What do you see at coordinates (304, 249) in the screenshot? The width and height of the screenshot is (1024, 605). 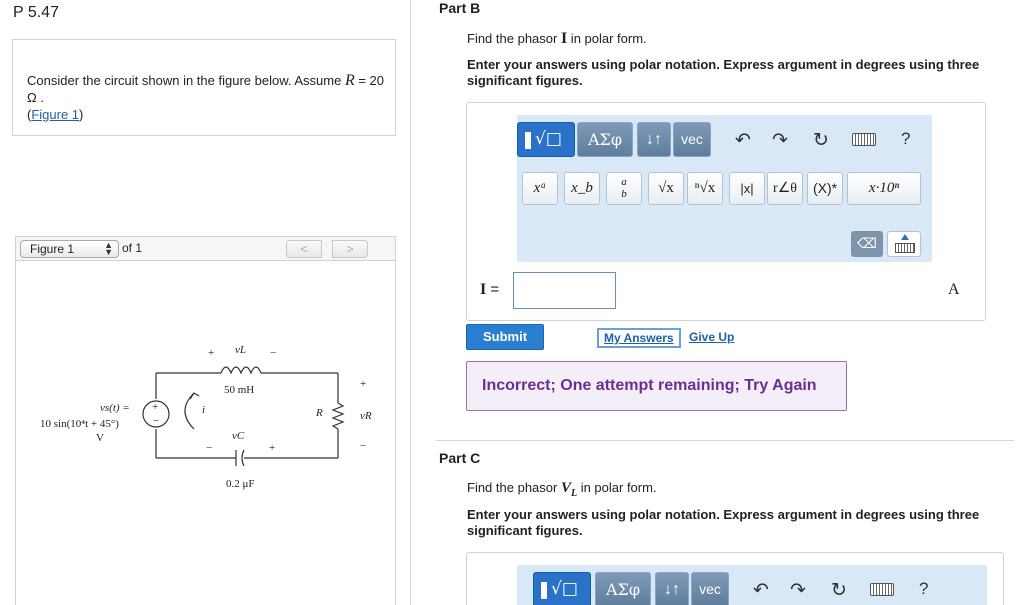 I see `previous-figure-button: <` at bounding box center [304, 249].